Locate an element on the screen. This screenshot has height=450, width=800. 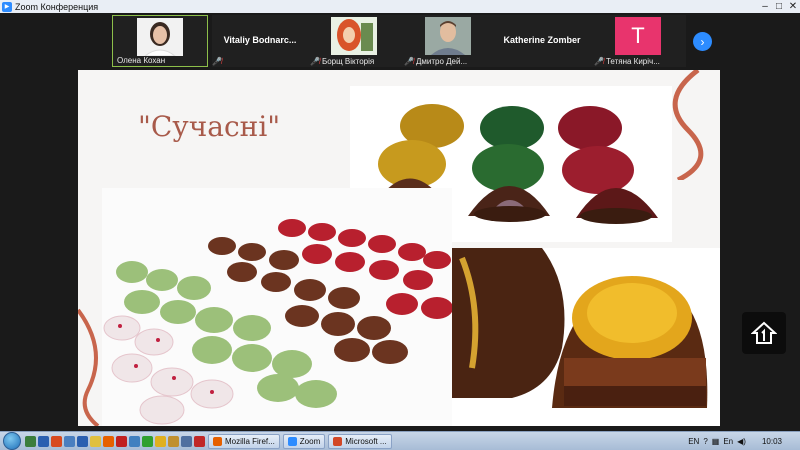
participant-name: 🎤̸ Борщ Вікторія is located at coordinates (342, 61).